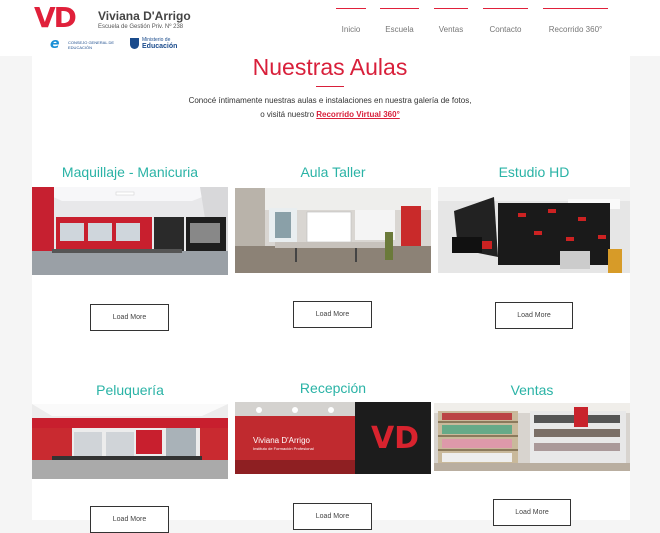 The width and height of the screenshot is (660, 533). What do you see at coordinates (505, 29) in the screenshot?
I see `nav-label: Contacto` at bounding box center [505, 29].